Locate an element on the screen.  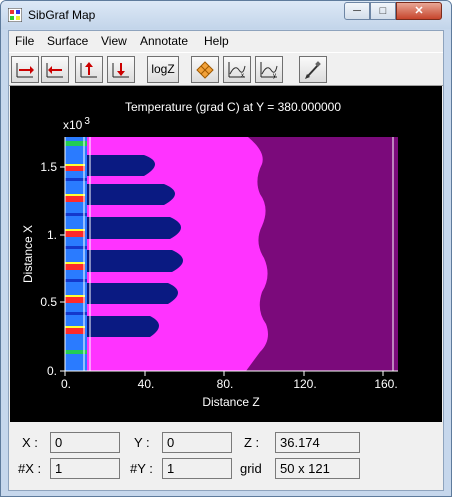
pen-icon is located at coordinates (313, 70).